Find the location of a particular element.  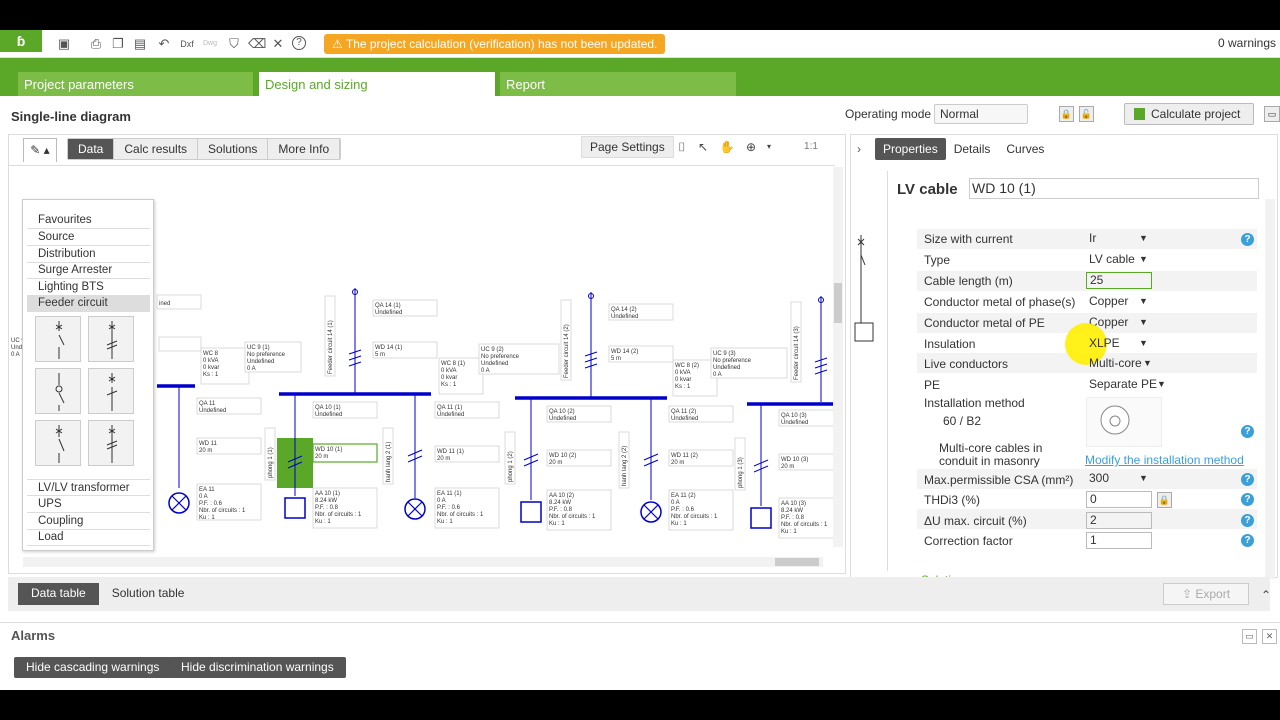

installation-code: 60 / B2 is located at coordinates (962, 421).